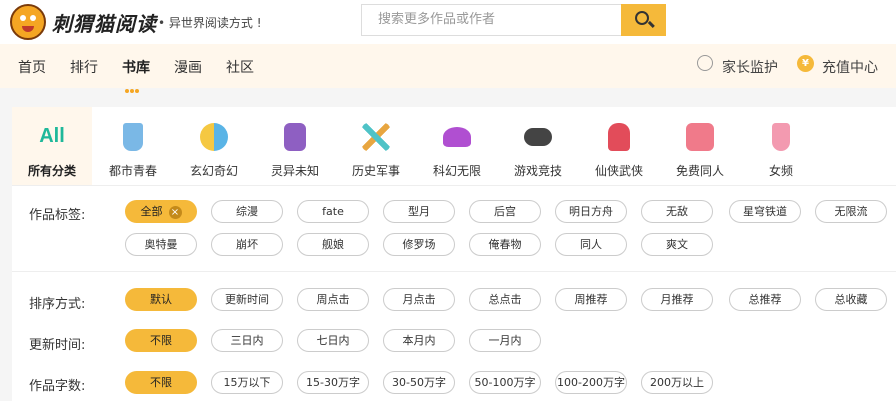  What do you see at coordinates (161, 299) in the screenshot?
I see `sort-option: 默认` at bounding box center [161, 299].